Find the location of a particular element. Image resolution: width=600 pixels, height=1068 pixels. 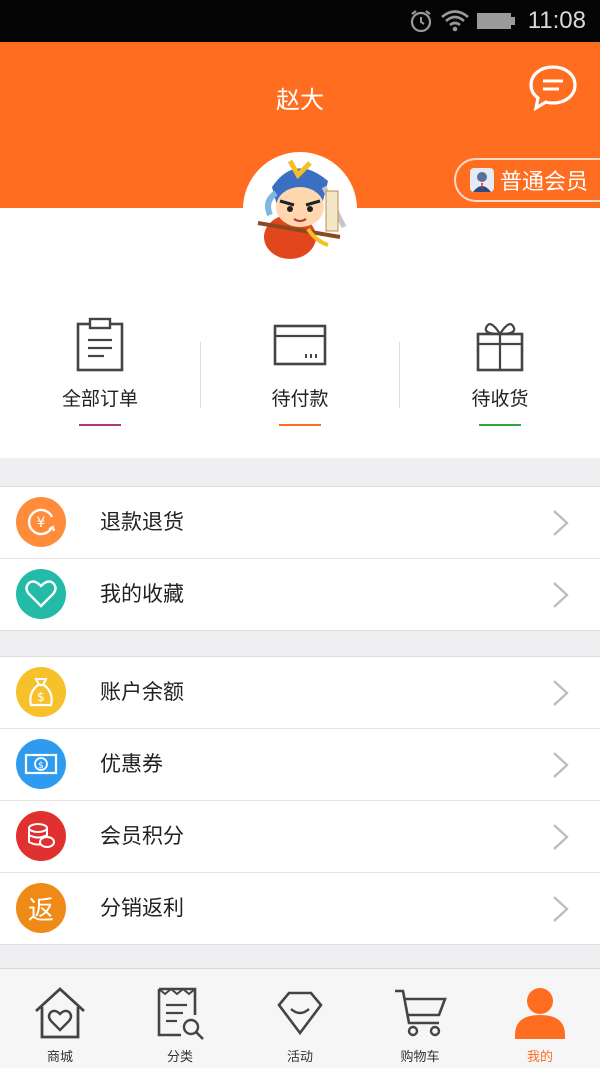

rebate-glyph: 返 is located at coordinates (40, 910).